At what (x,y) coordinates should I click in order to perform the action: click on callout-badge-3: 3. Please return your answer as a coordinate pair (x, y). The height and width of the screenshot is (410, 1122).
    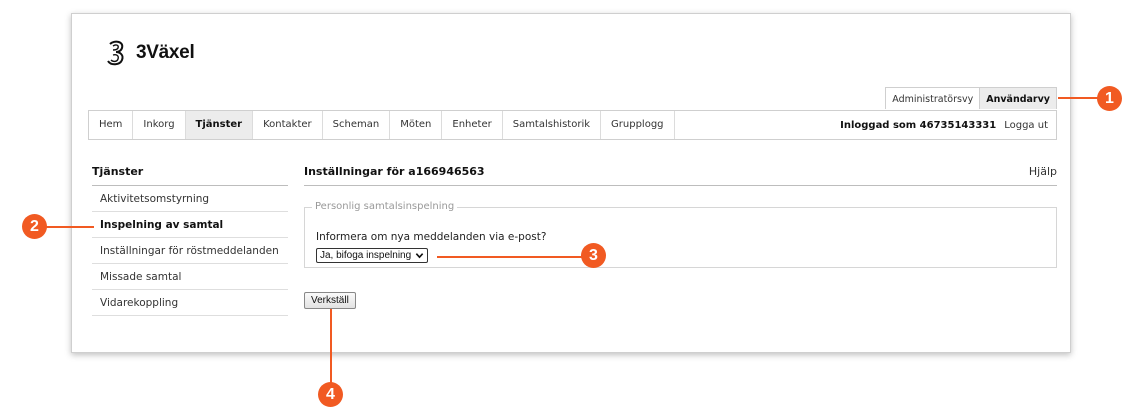
    Looking at the image, I should click on (593, 255).